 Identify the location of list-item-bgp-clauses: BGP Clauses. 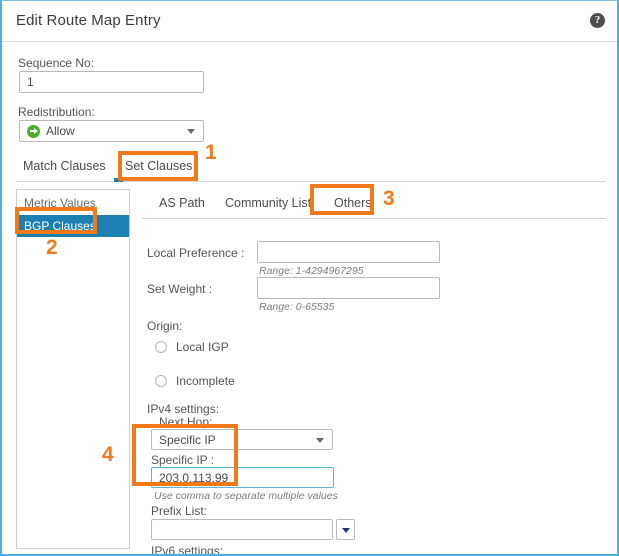
(73, 226).